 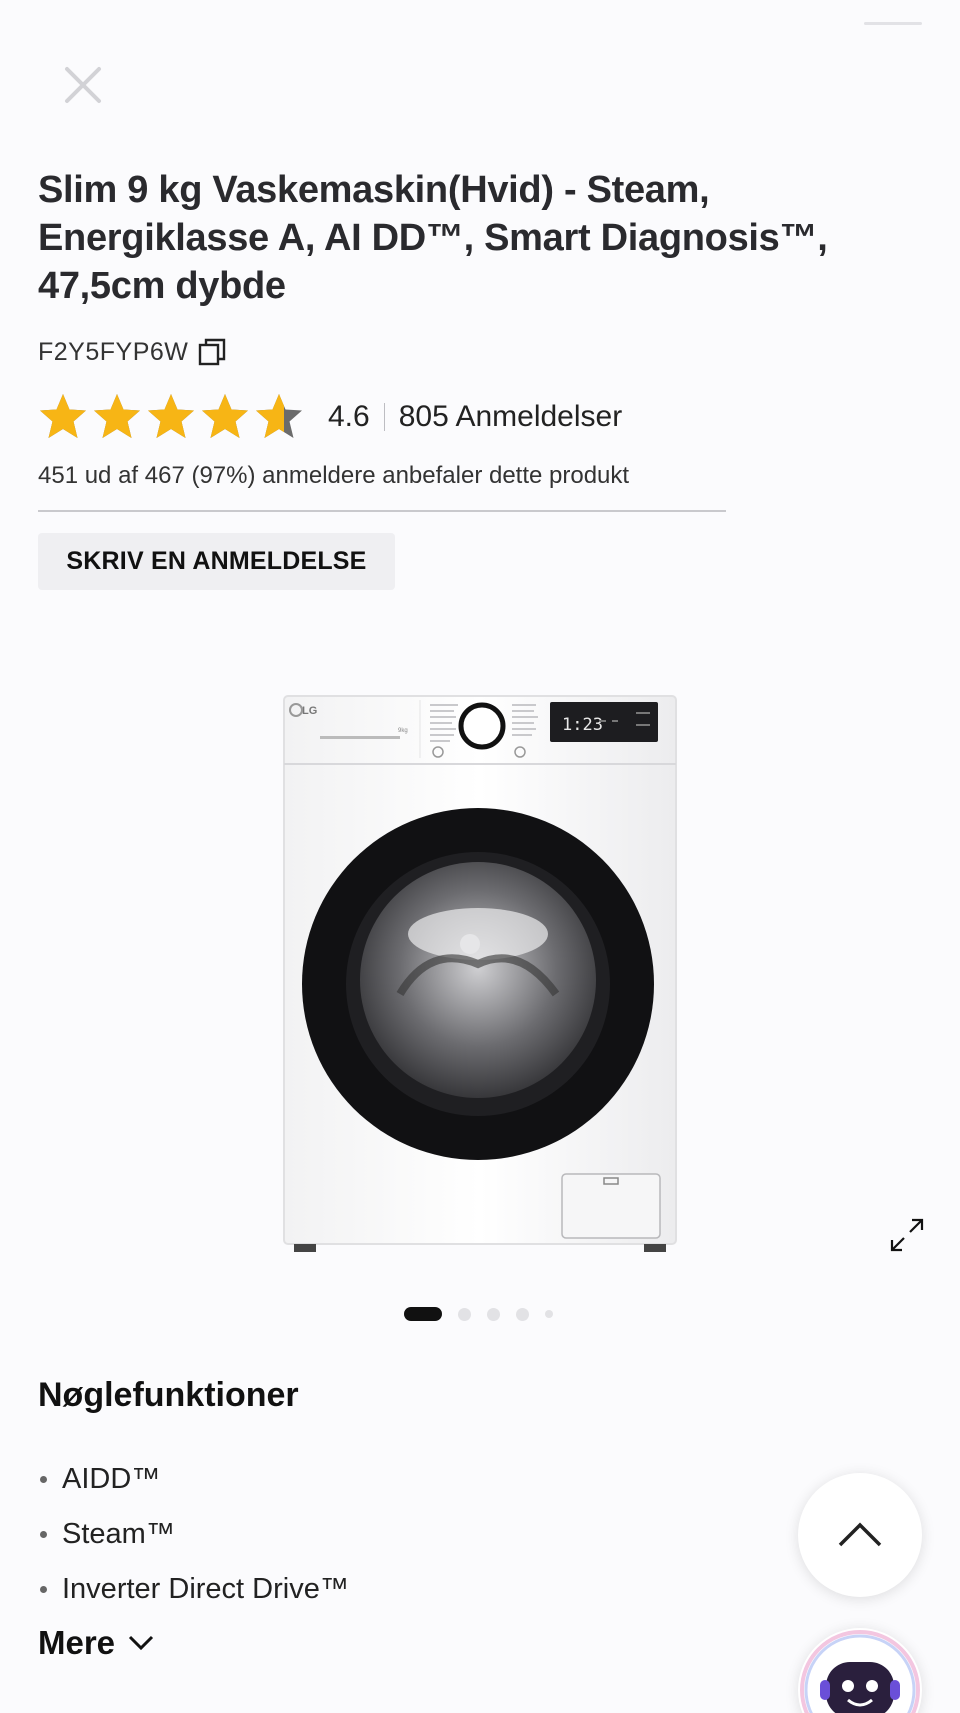 I want to click on display-readout: 1:23, so click(x=582, y=725).